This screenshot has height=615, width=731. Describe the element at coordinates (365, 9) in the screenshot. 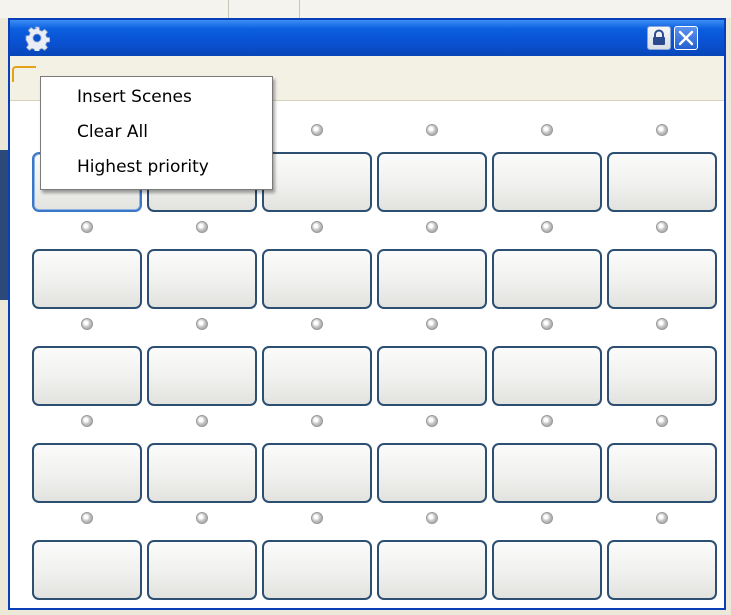

I see `background-toolbar` at that location.